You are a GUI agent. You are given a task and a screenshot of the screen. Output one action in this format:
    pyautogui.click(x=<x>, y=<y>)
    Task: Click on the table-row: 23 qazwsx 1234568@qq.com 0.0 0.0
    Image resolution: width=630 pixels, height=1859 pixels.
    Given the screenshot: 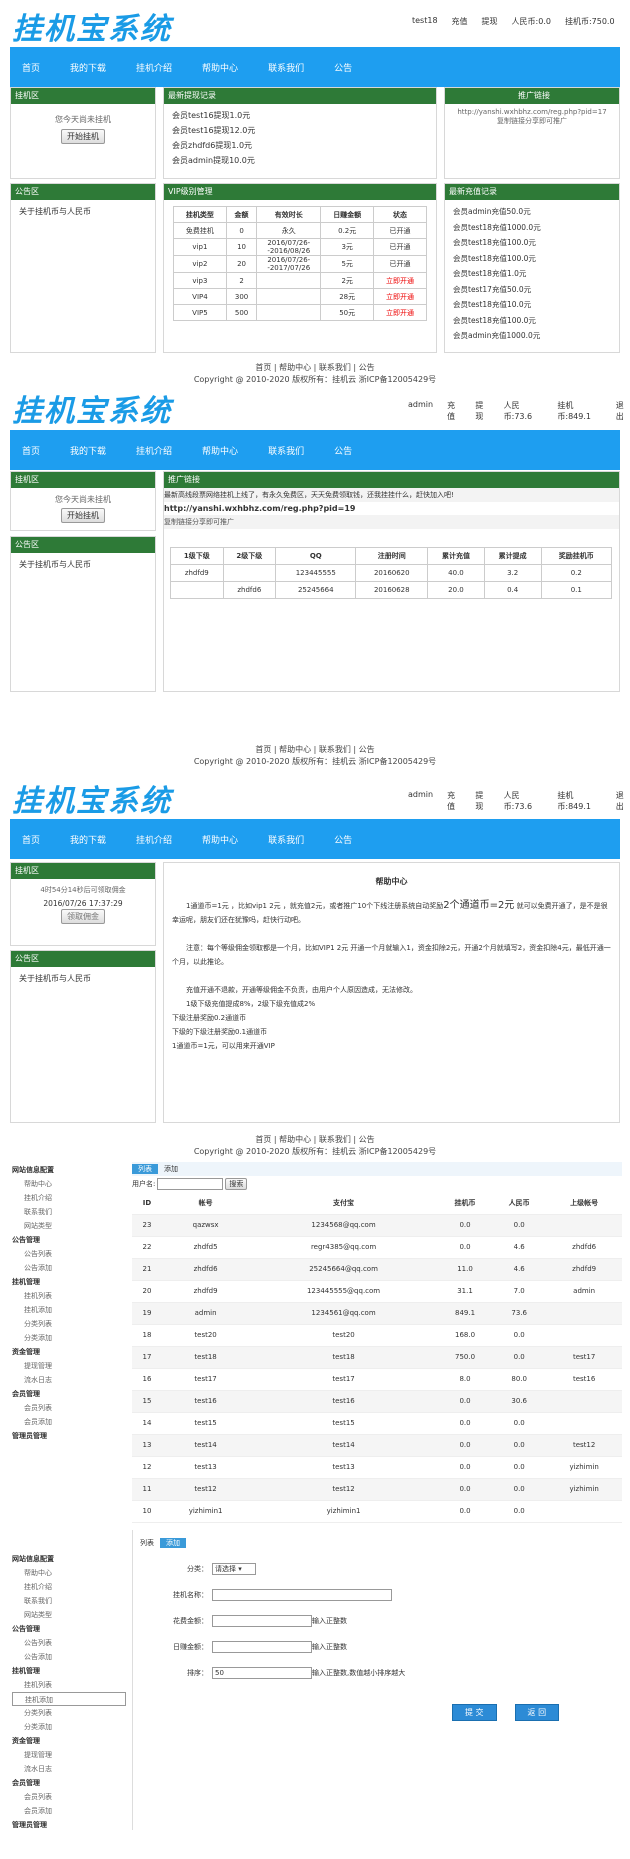 What is the action you would take?
    pyautogui.click(x=377, y=1225)
    